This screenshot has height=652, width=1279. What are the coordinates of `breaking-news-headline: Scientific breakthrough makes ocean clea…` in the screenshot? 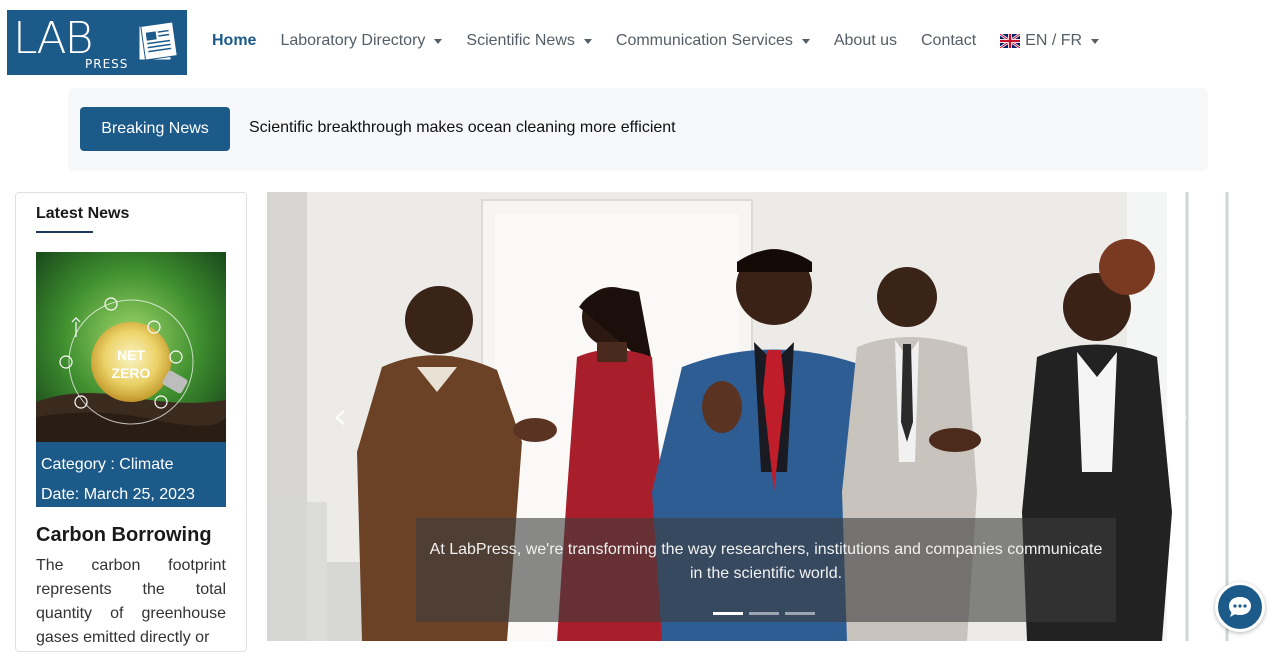 It's located at (462, 128).